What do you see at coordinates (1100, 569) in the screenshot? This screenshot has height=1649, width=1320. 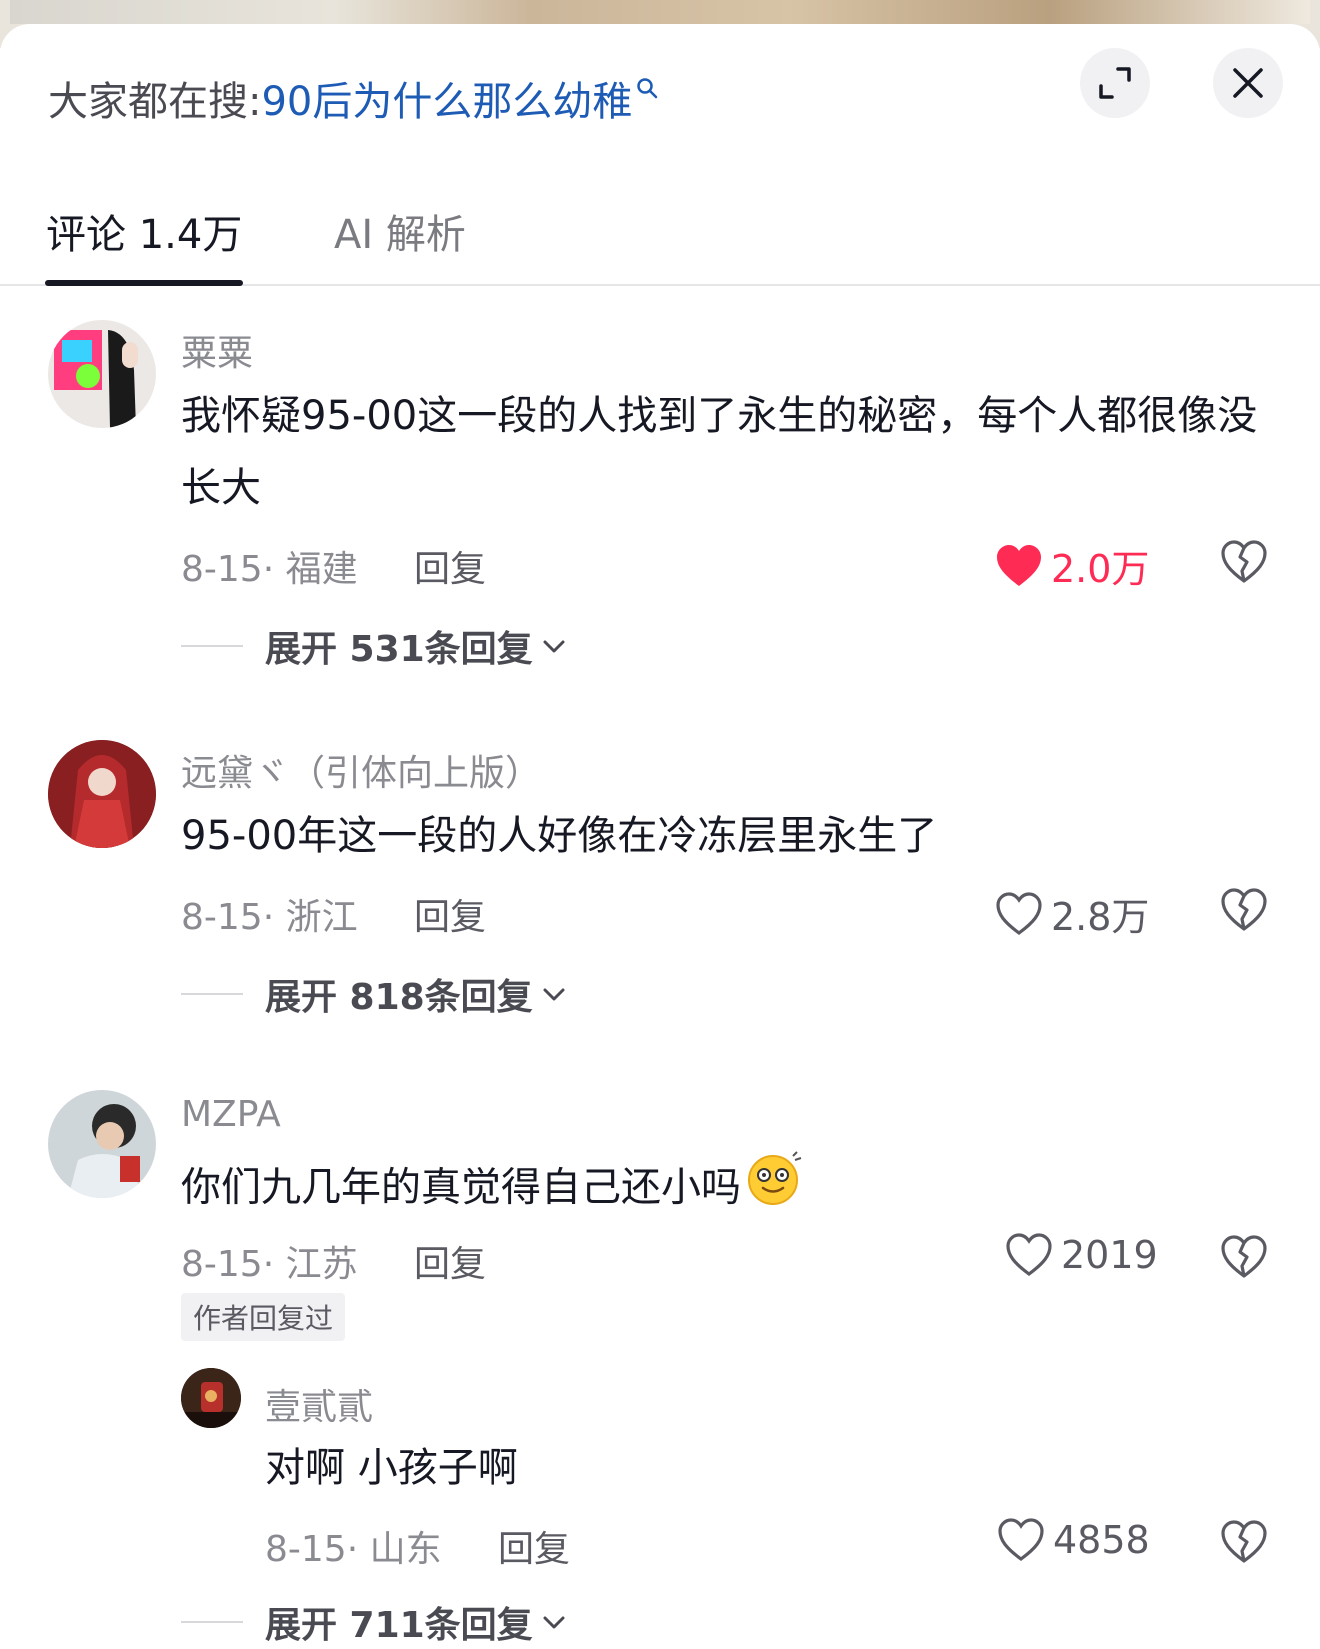 I see `like-count: 2.0万` at bounding box center [1100, 569].